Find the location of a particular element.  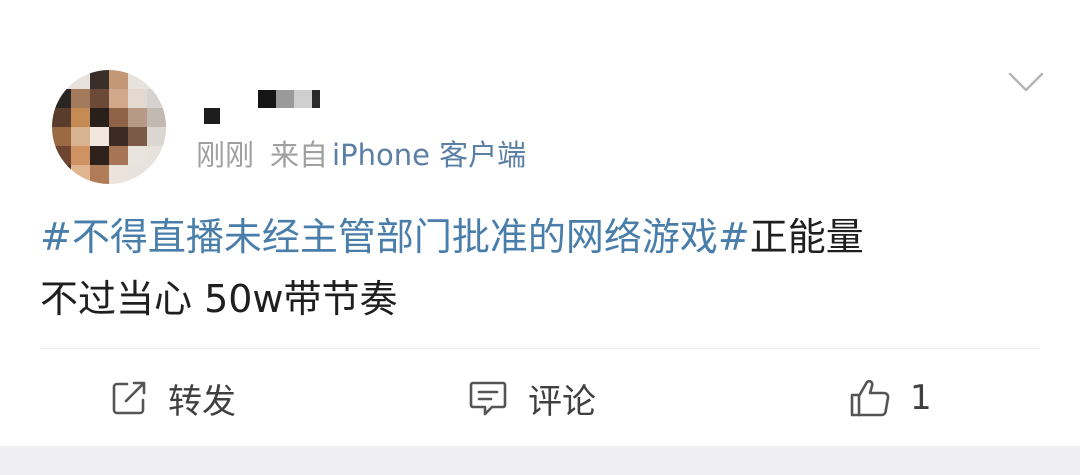

post-line-1: #不得直播未经主管部门批准的网络游戏#正能量 is located at coordinates (540, 237).